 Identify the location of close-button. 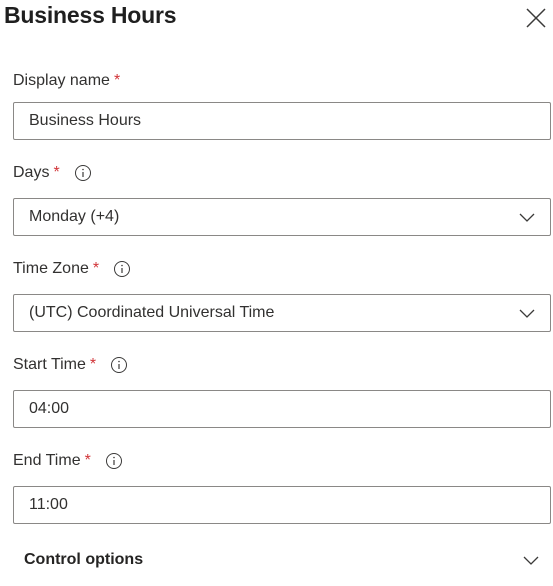
(536, 18).